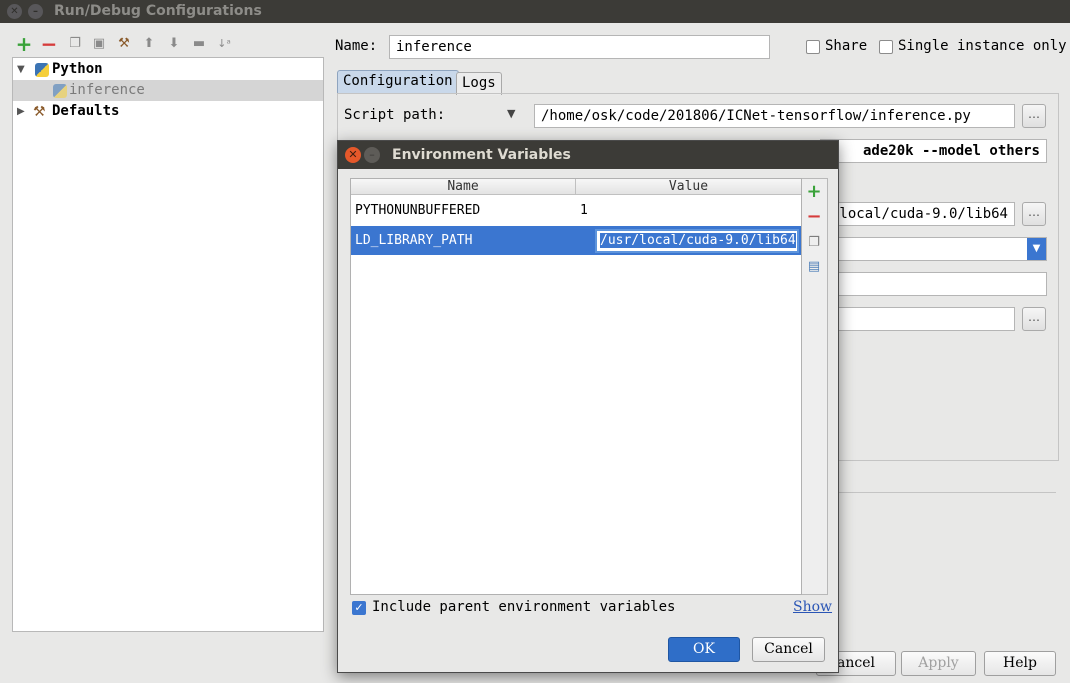  I want to click on single-instance-checkbox, so click(886, 47).